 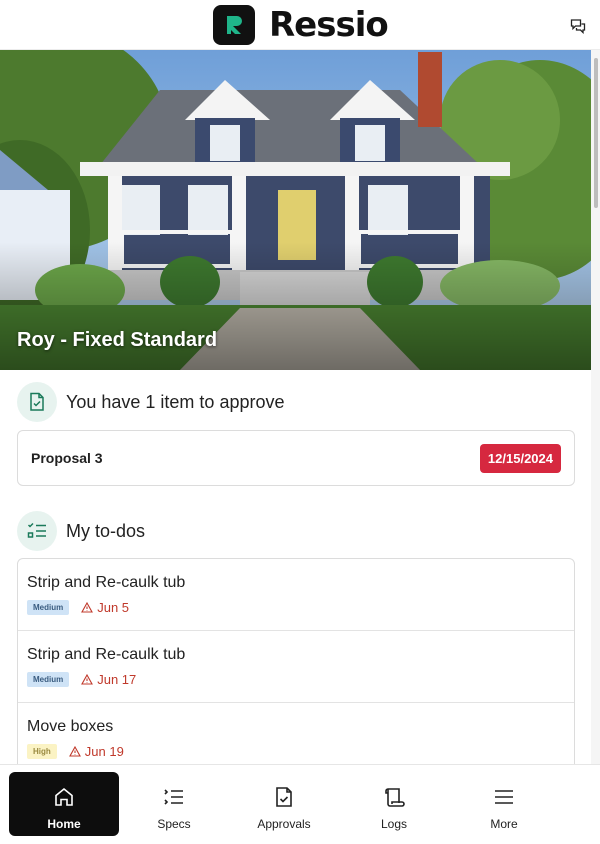 I want to click on nav-specs: Specs, so click(x=174, y=804).